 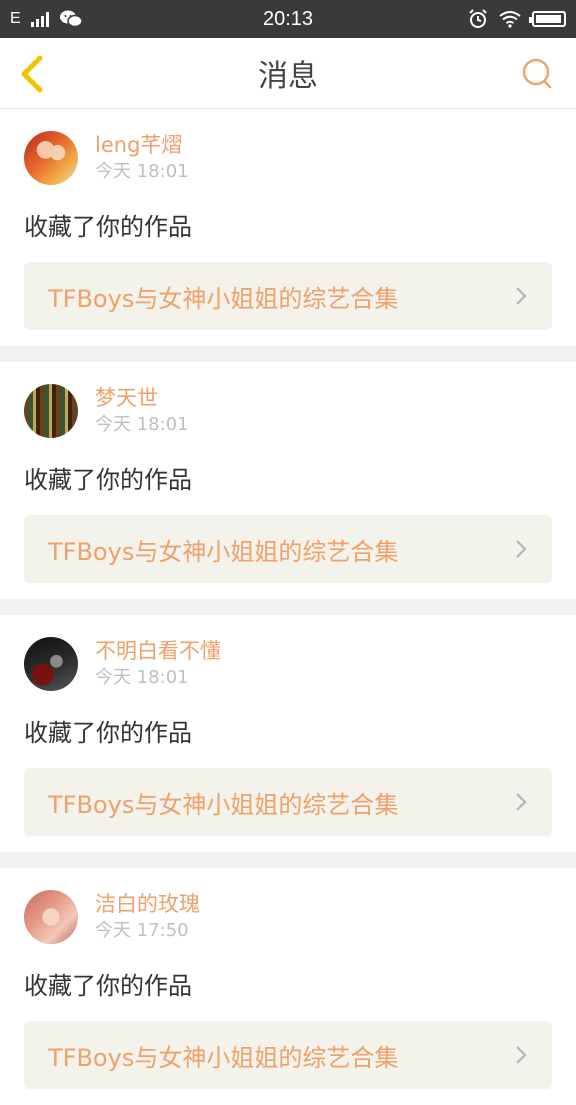 I want to click on wifi-icon, so click(x=510, y=19).